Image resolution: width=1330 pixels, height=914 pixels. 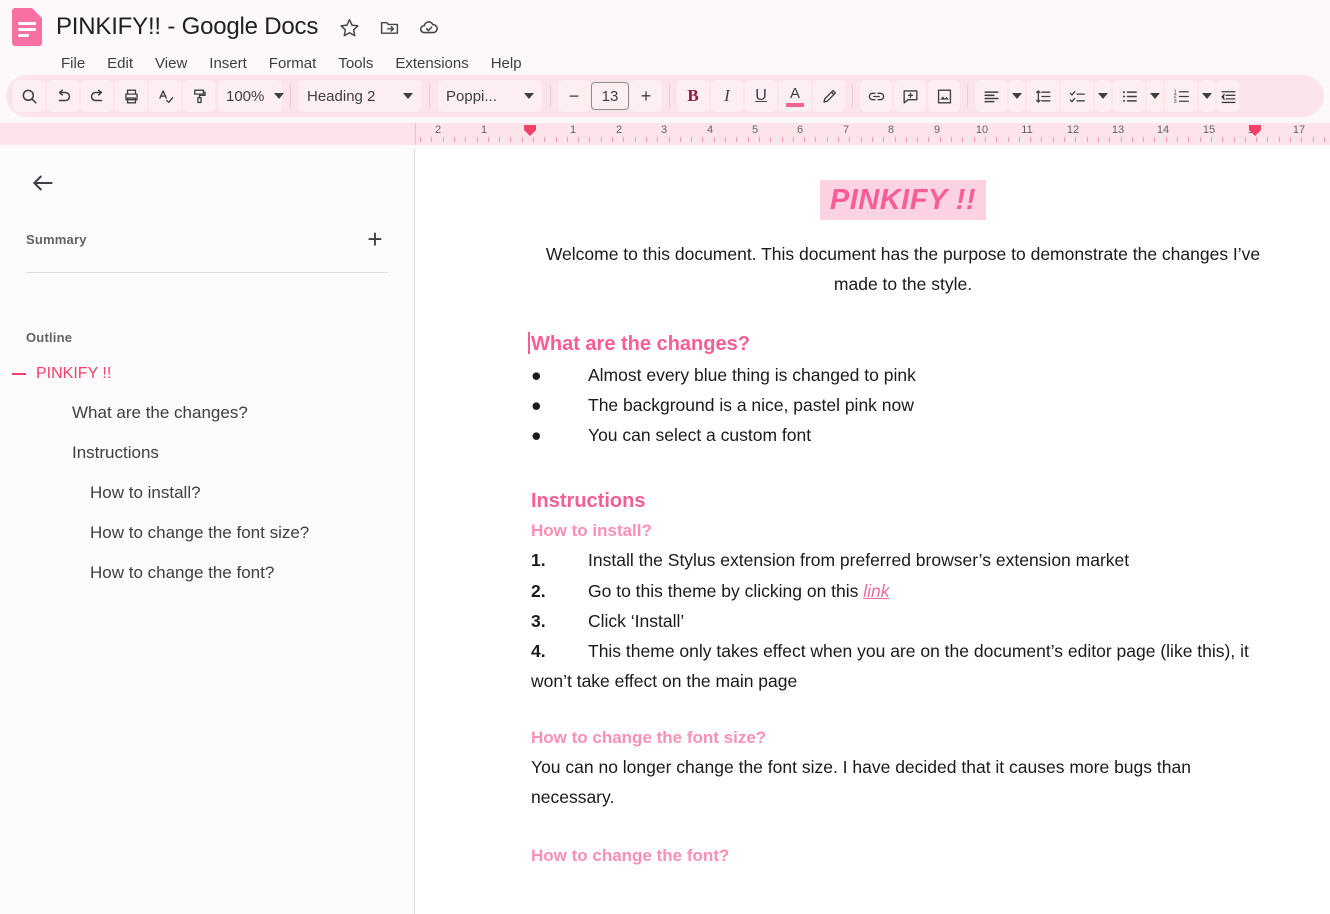 I want to click on outline-item-label: PINKIFY !!, so click(x=74, y=373).